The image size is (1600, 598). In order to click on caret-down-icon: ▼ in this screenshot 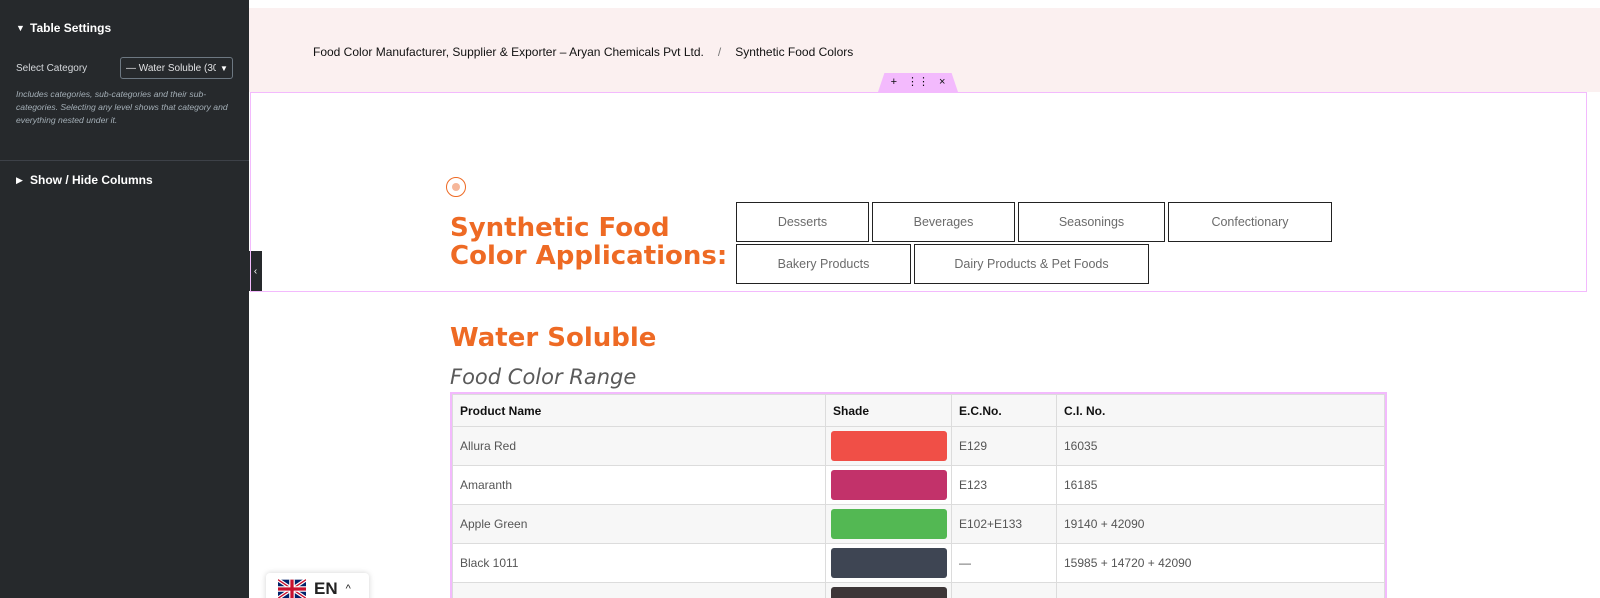, I will do `click(20, 28)`.